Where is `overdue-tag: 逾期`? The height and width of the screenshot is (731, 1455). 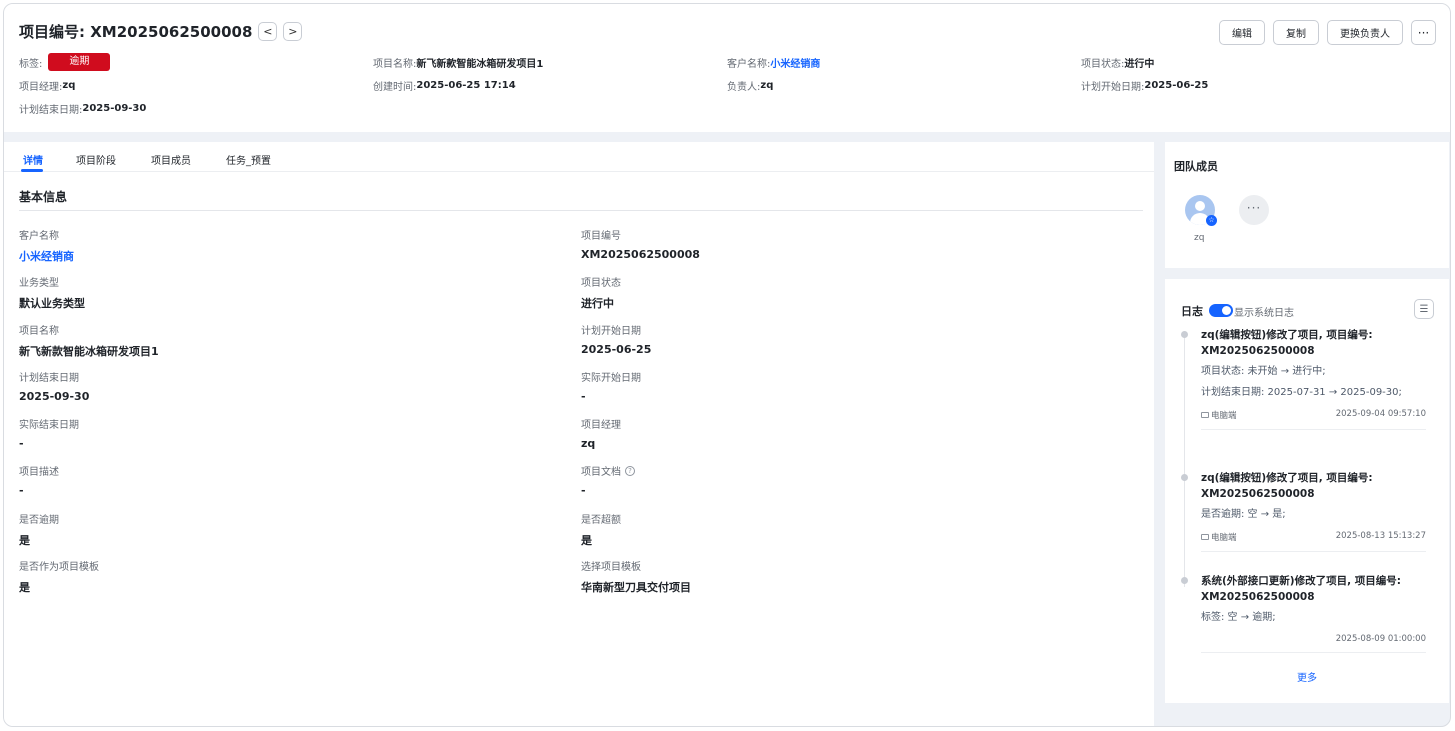 overdue-tag: 逾期 is located at coordinates (79, 62).